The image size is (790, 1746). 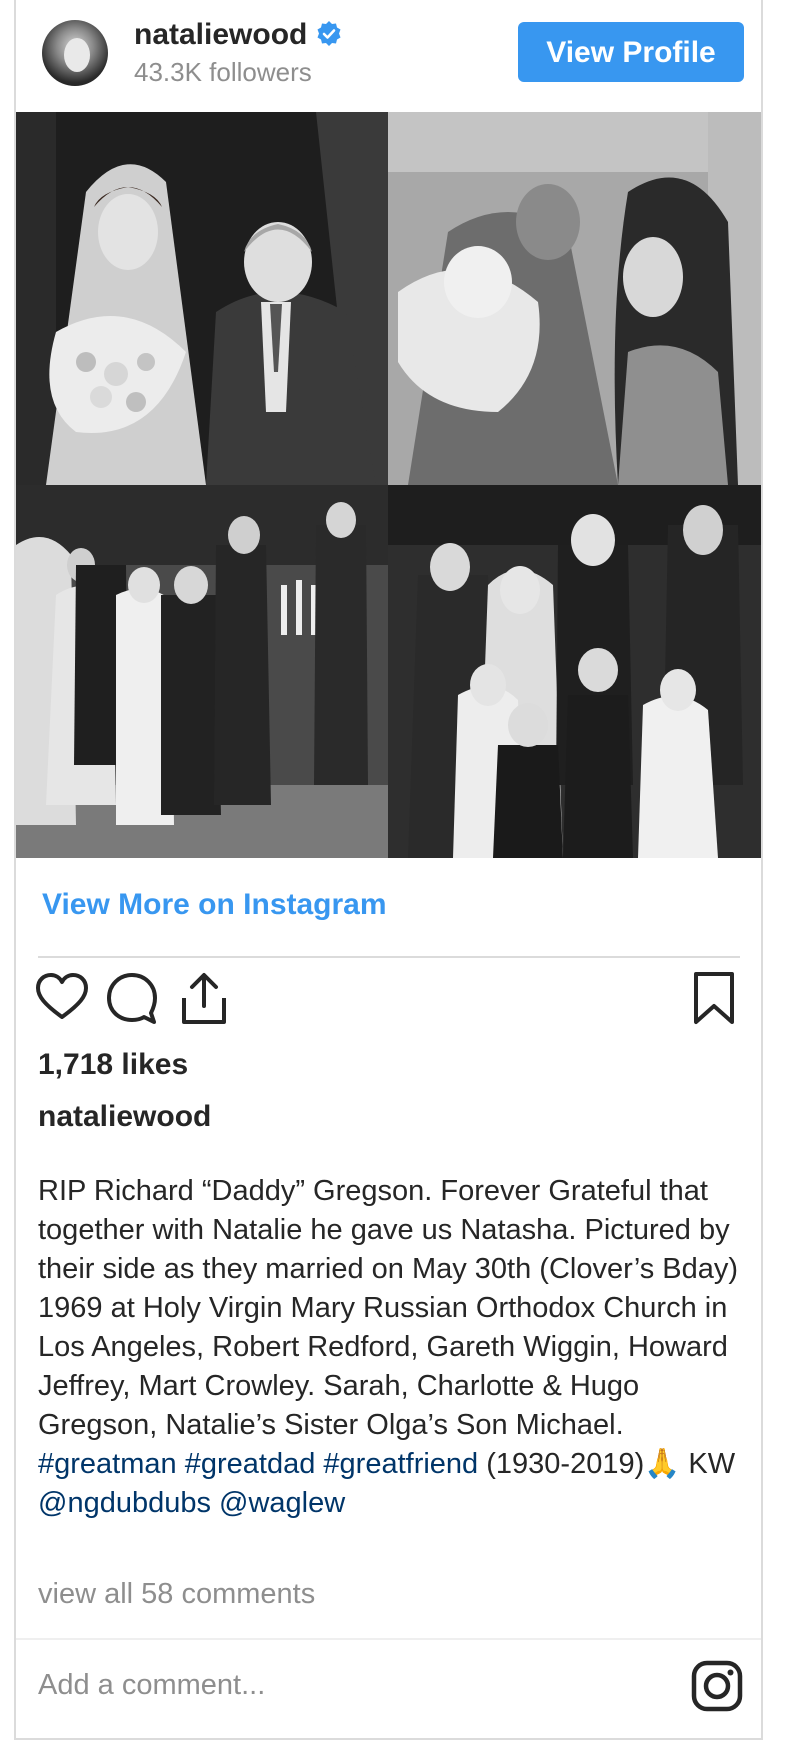 What do you see at coordinates (113, 1065) in the screenshot?
I see `likes-count: 1,718 likes` at bounding box center [113, 1065].